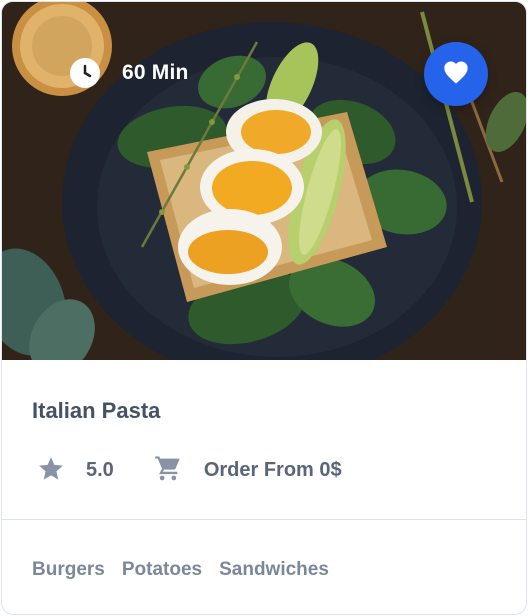 The image size is (528, 616). I want to click on tag-list: Burgers Potatoes Sandwiches, so click(189, 570).